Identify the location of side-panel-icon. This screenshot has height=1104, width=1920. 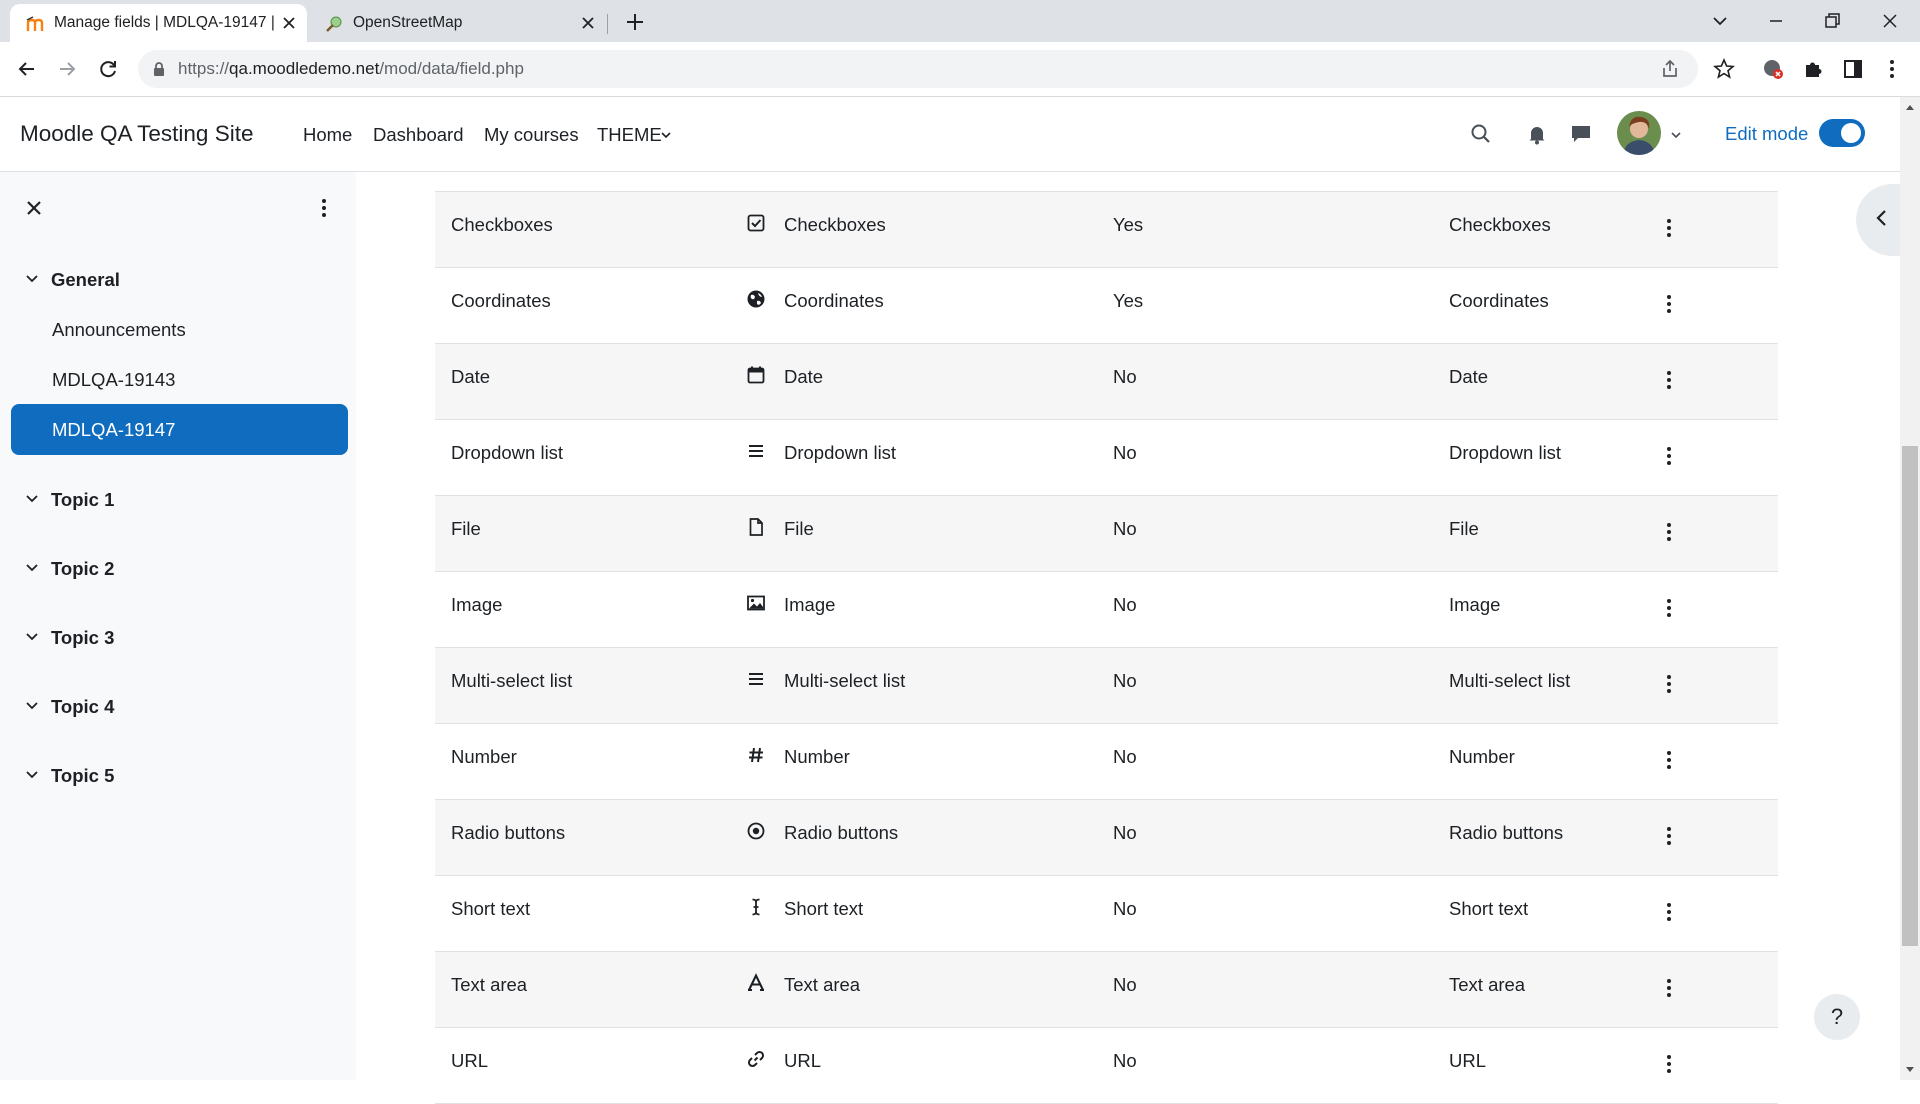
(1853, 69).